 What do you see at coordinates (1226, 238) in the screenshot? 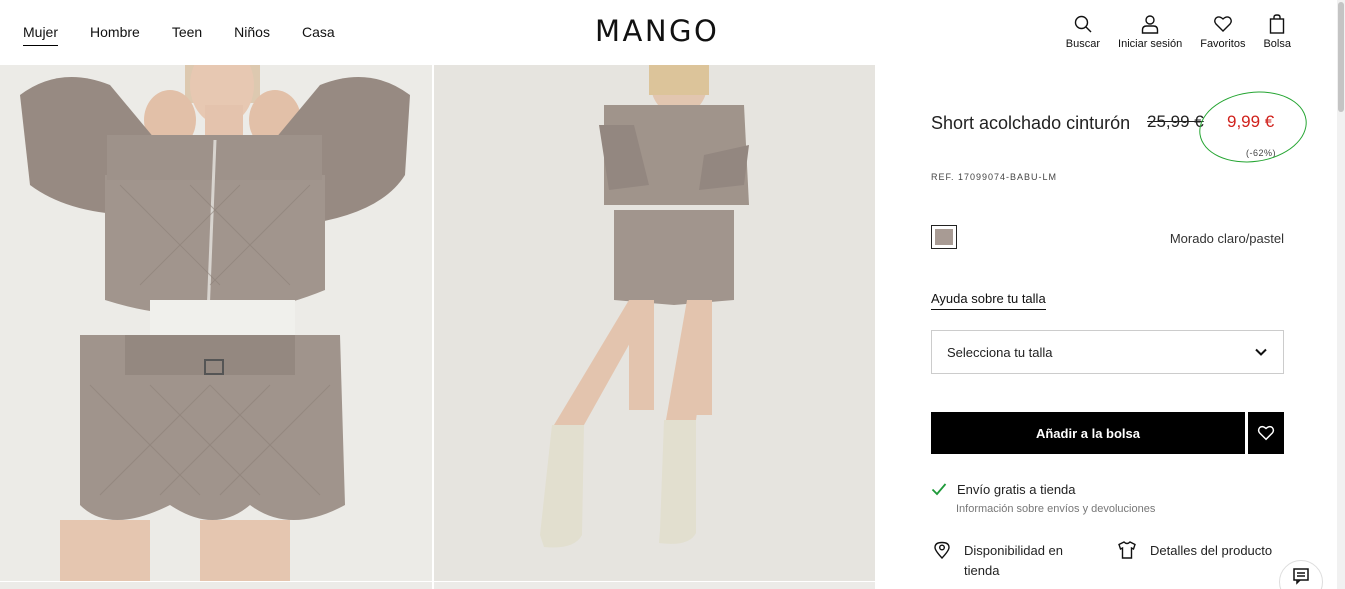
I see `color-name: Morado claro/pastel` at bounding box center [1226, 238].